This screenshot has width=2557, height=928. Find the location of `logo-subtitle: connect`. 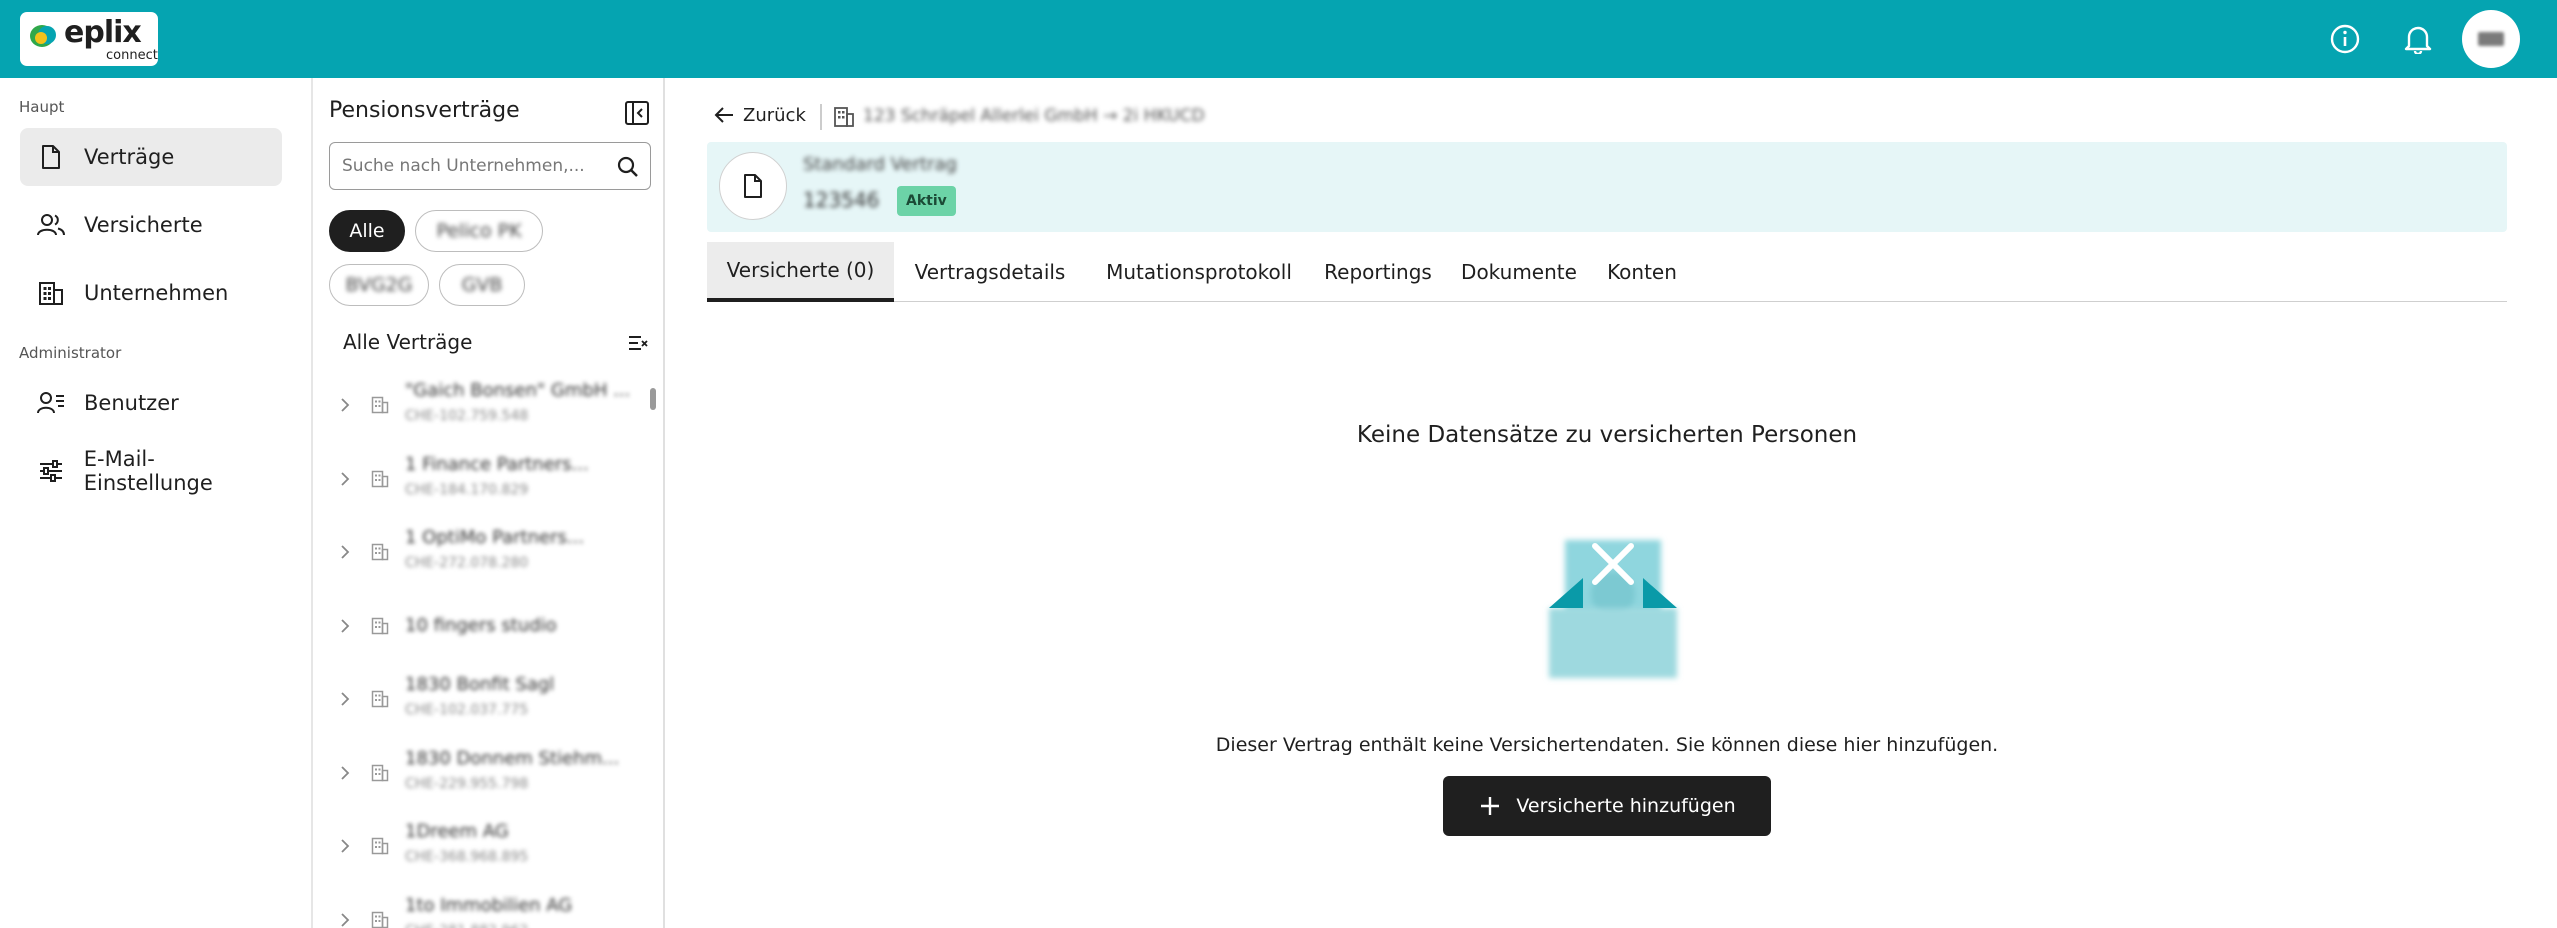

logo-subtitle: connect is located at coordinates (132, 55).